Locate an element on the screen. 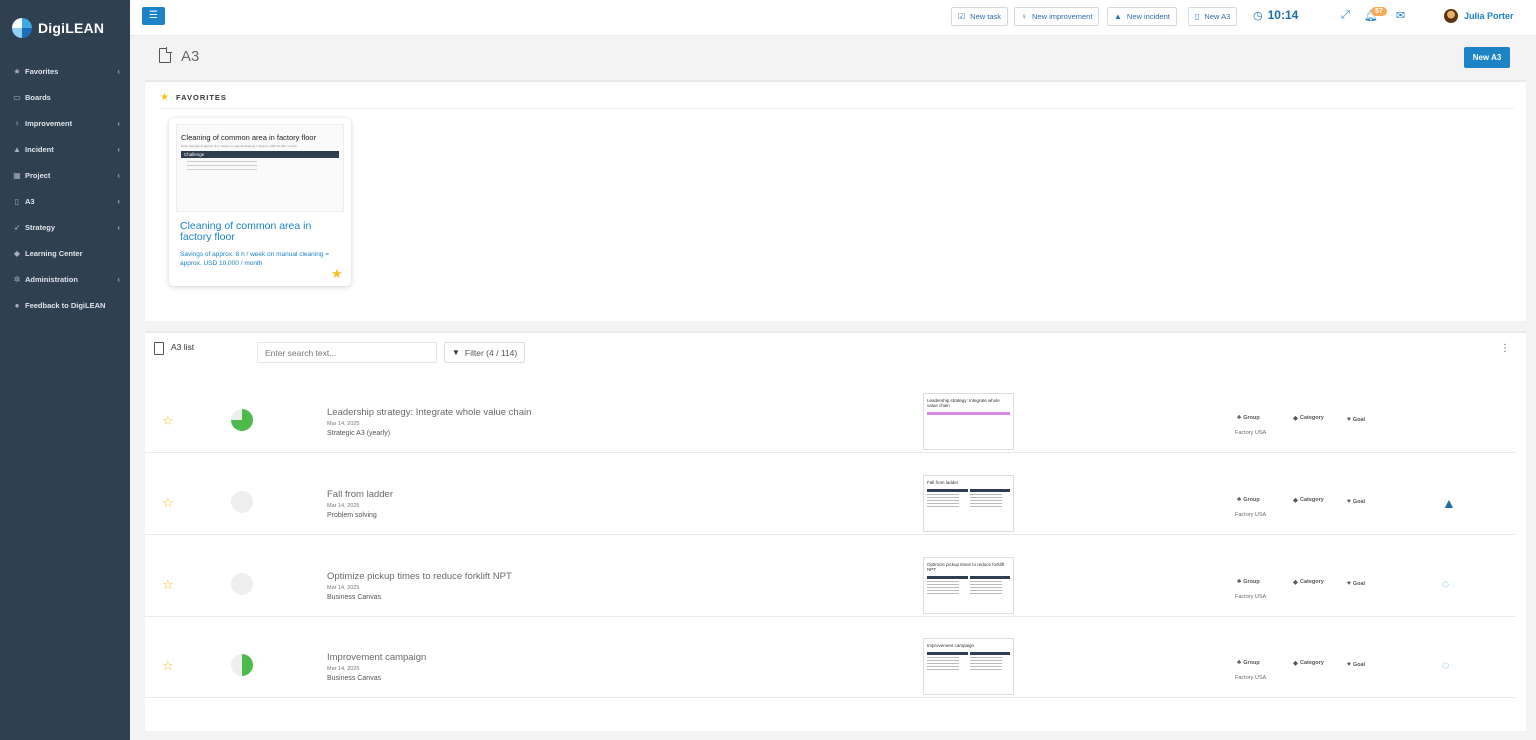 The width and height of the screenshot is (1536, 740). new-improvement-button: ♀ New improvement is located at coordinates (1057, 16).